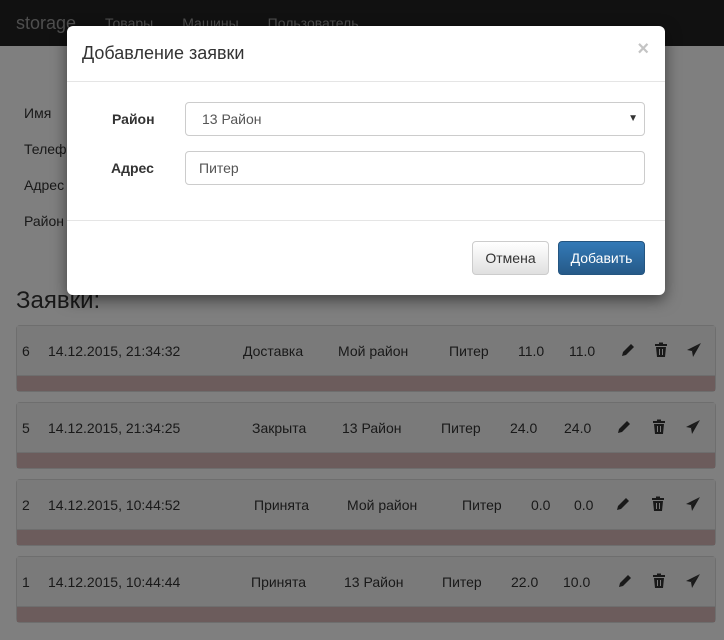  I want to click on chevron-down-icon: ▼, so click(633, 118).